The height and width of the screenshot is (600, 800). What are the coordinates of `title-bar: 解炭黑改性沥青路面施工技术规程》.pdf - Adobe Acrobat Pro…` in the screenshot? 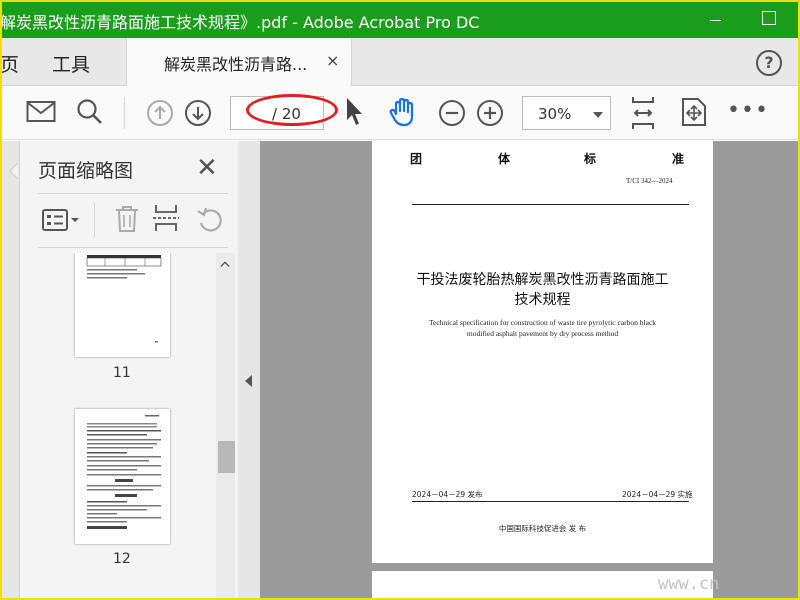 It's located at (400, 20).